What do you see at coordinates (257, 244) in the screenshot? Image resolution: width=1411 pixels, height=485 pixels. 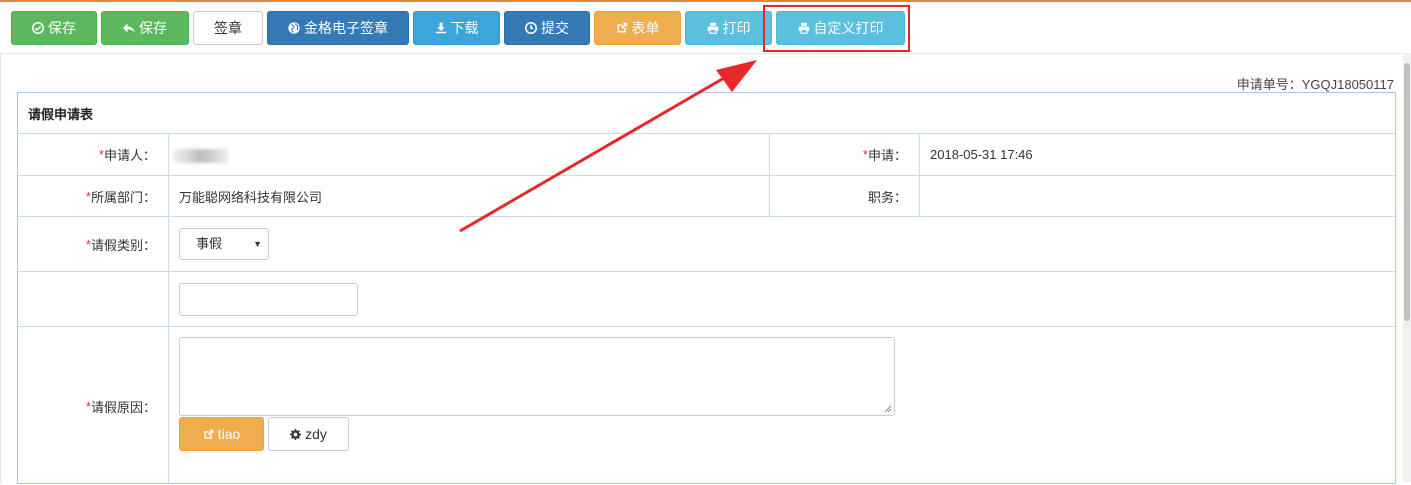 I see `caret-down-icon: ▼` at bounding box center [257, 244].